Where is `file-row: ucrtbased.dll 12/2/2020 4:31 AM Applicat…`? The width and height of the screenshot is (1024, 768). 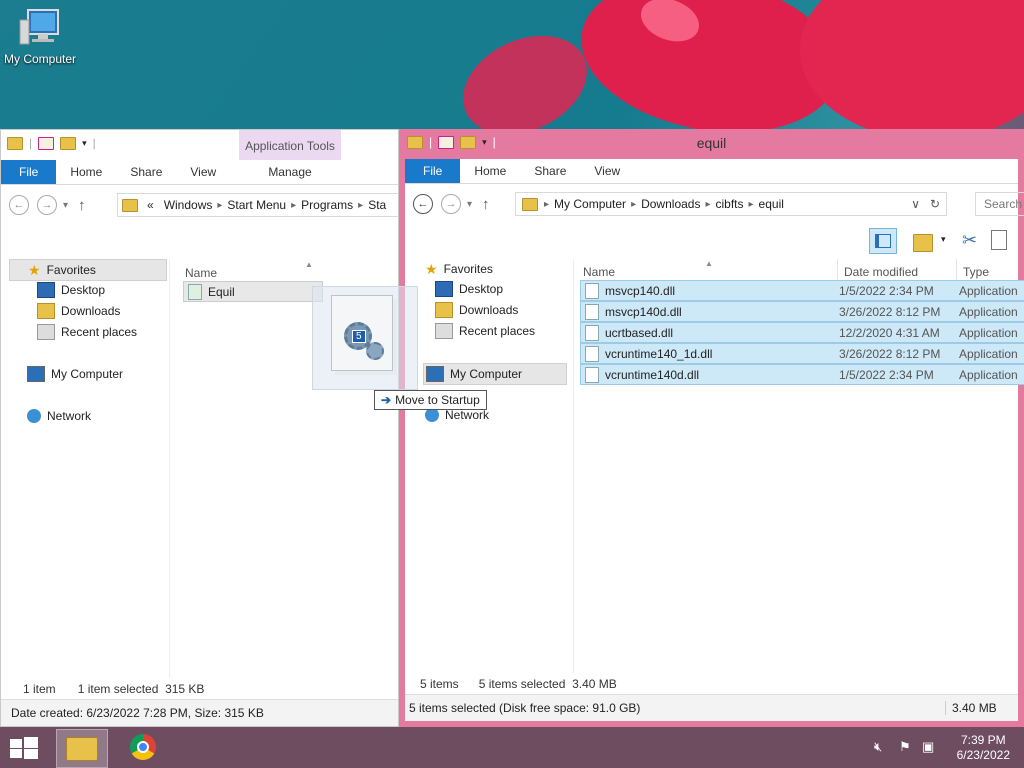
file-row: ucrtbased.dll 12/2/2020 4:31 AM Applicat… is located at coordinates (802, 332).